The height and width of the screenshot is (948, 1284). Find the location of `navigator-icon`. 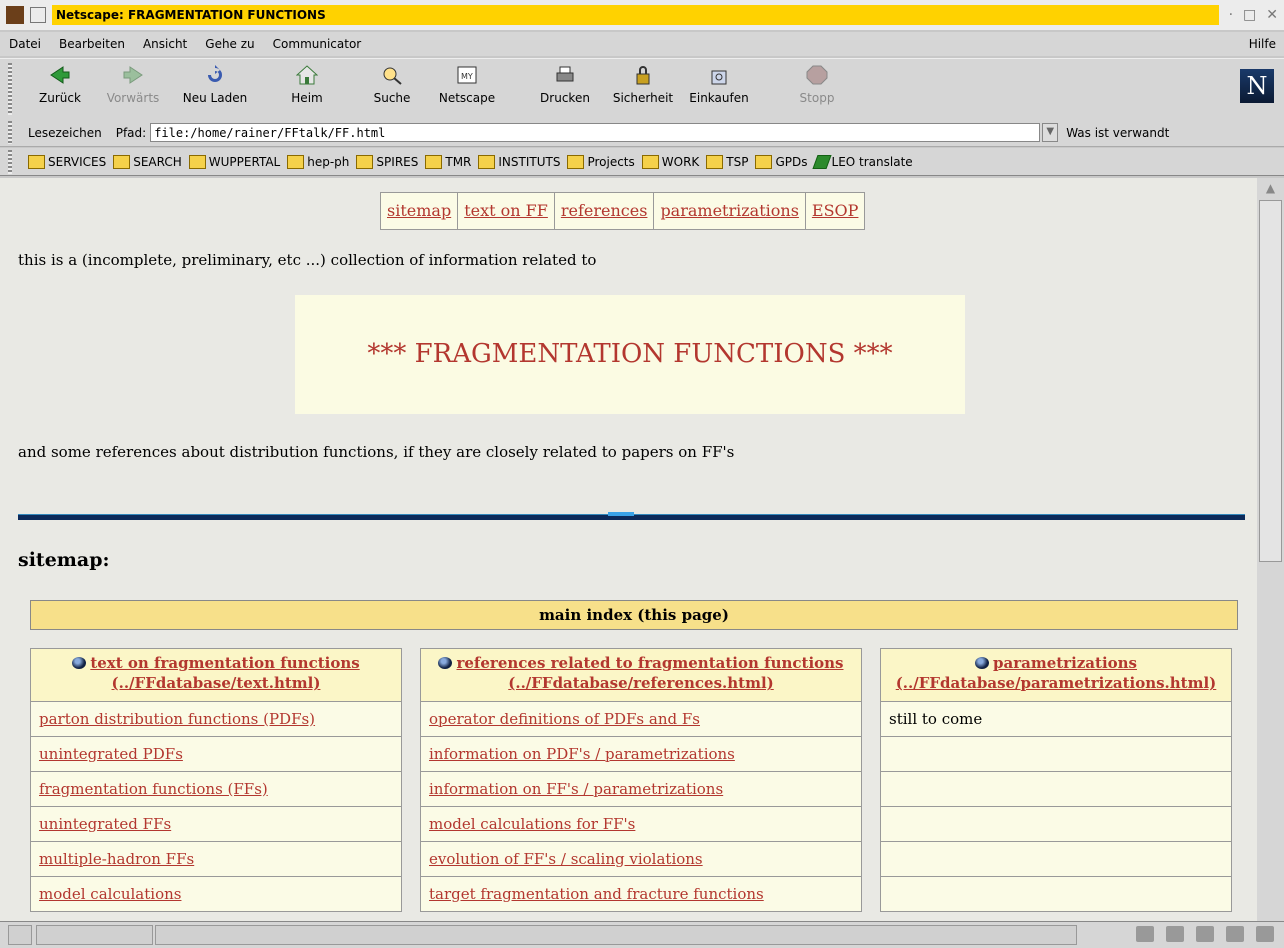

navigator-icon is located at coordinates (1145, 934).